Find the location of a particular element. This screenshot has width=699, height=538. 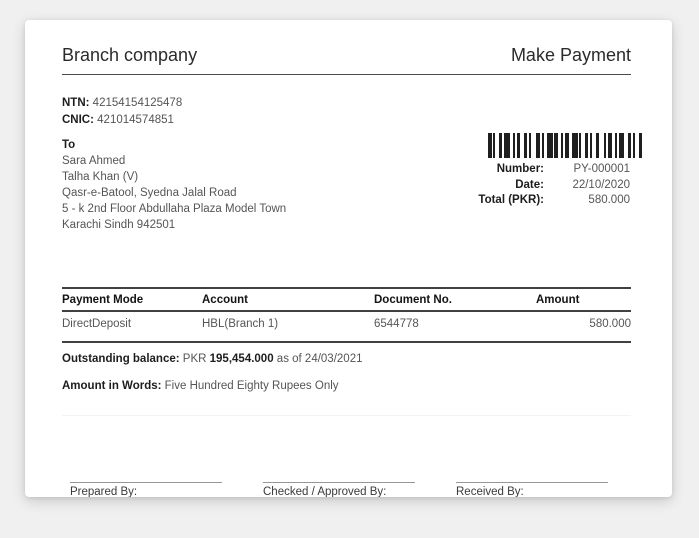

signature-received-by: Received By: is located at coordinates (532, 489).